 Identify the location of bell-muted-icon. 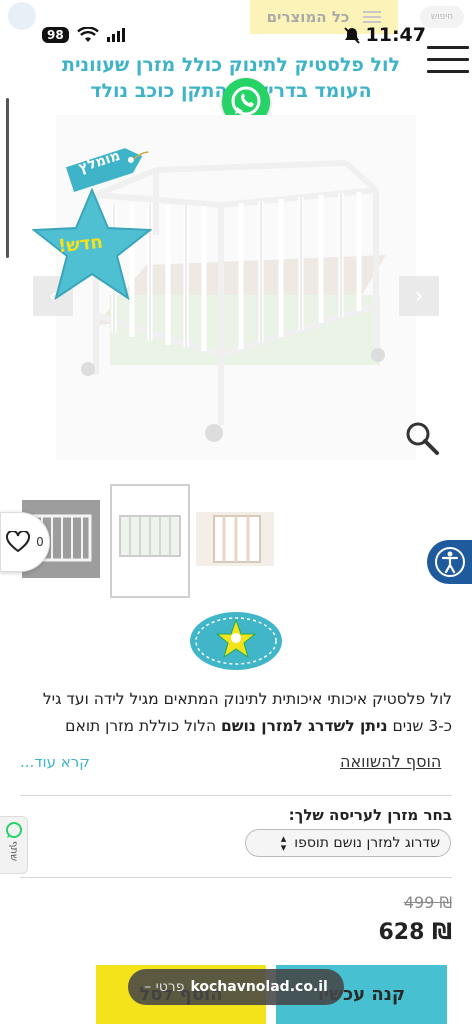
(351, 35).